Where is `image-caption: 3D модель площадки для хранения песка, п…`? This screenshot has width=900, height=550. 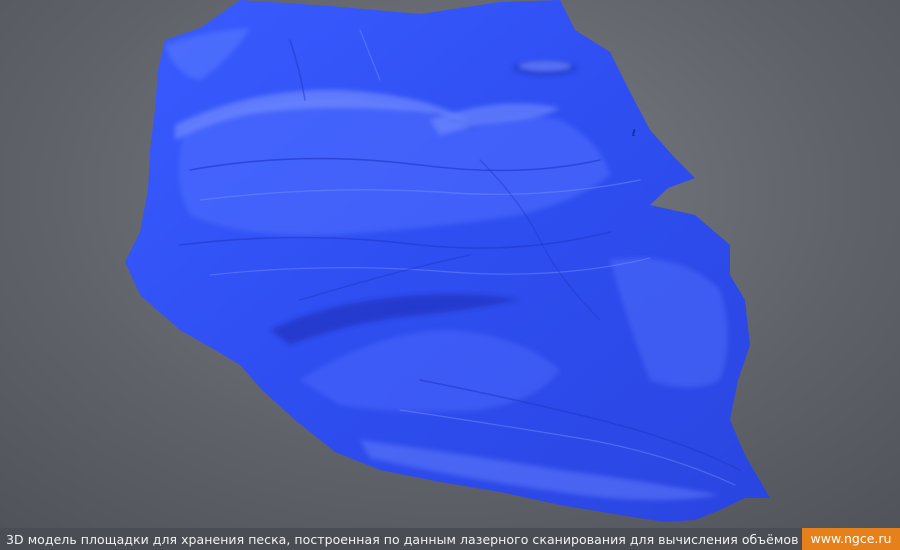 image-caption: 3D модель площадки для хранения песка, п… is located at coordinates (402, 539).